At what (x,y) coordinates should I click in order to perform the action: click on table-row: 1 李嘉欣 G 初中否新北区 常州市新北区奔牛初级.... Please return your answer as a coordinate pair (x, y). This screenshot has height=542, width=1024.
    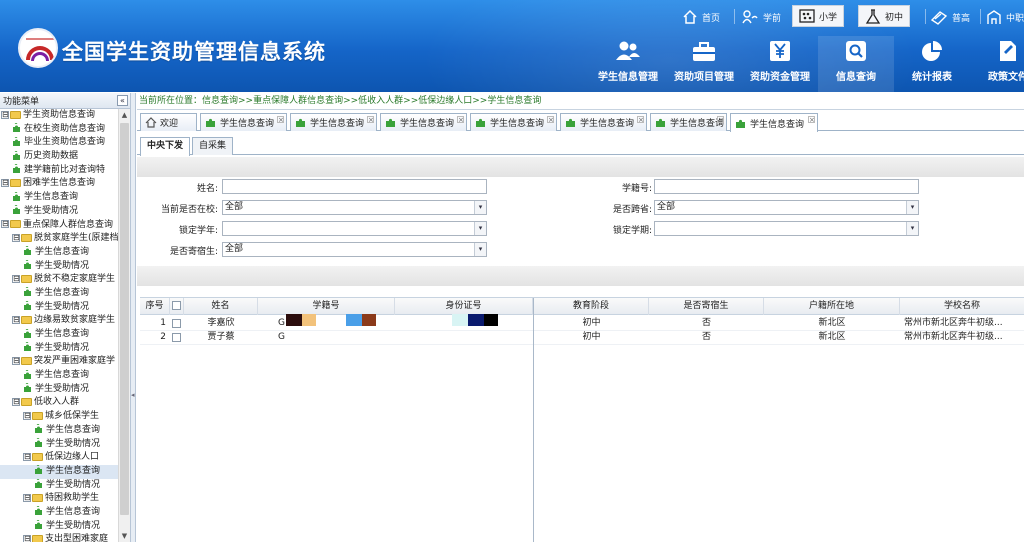
    Looking at the image, I should click on (582, 322).